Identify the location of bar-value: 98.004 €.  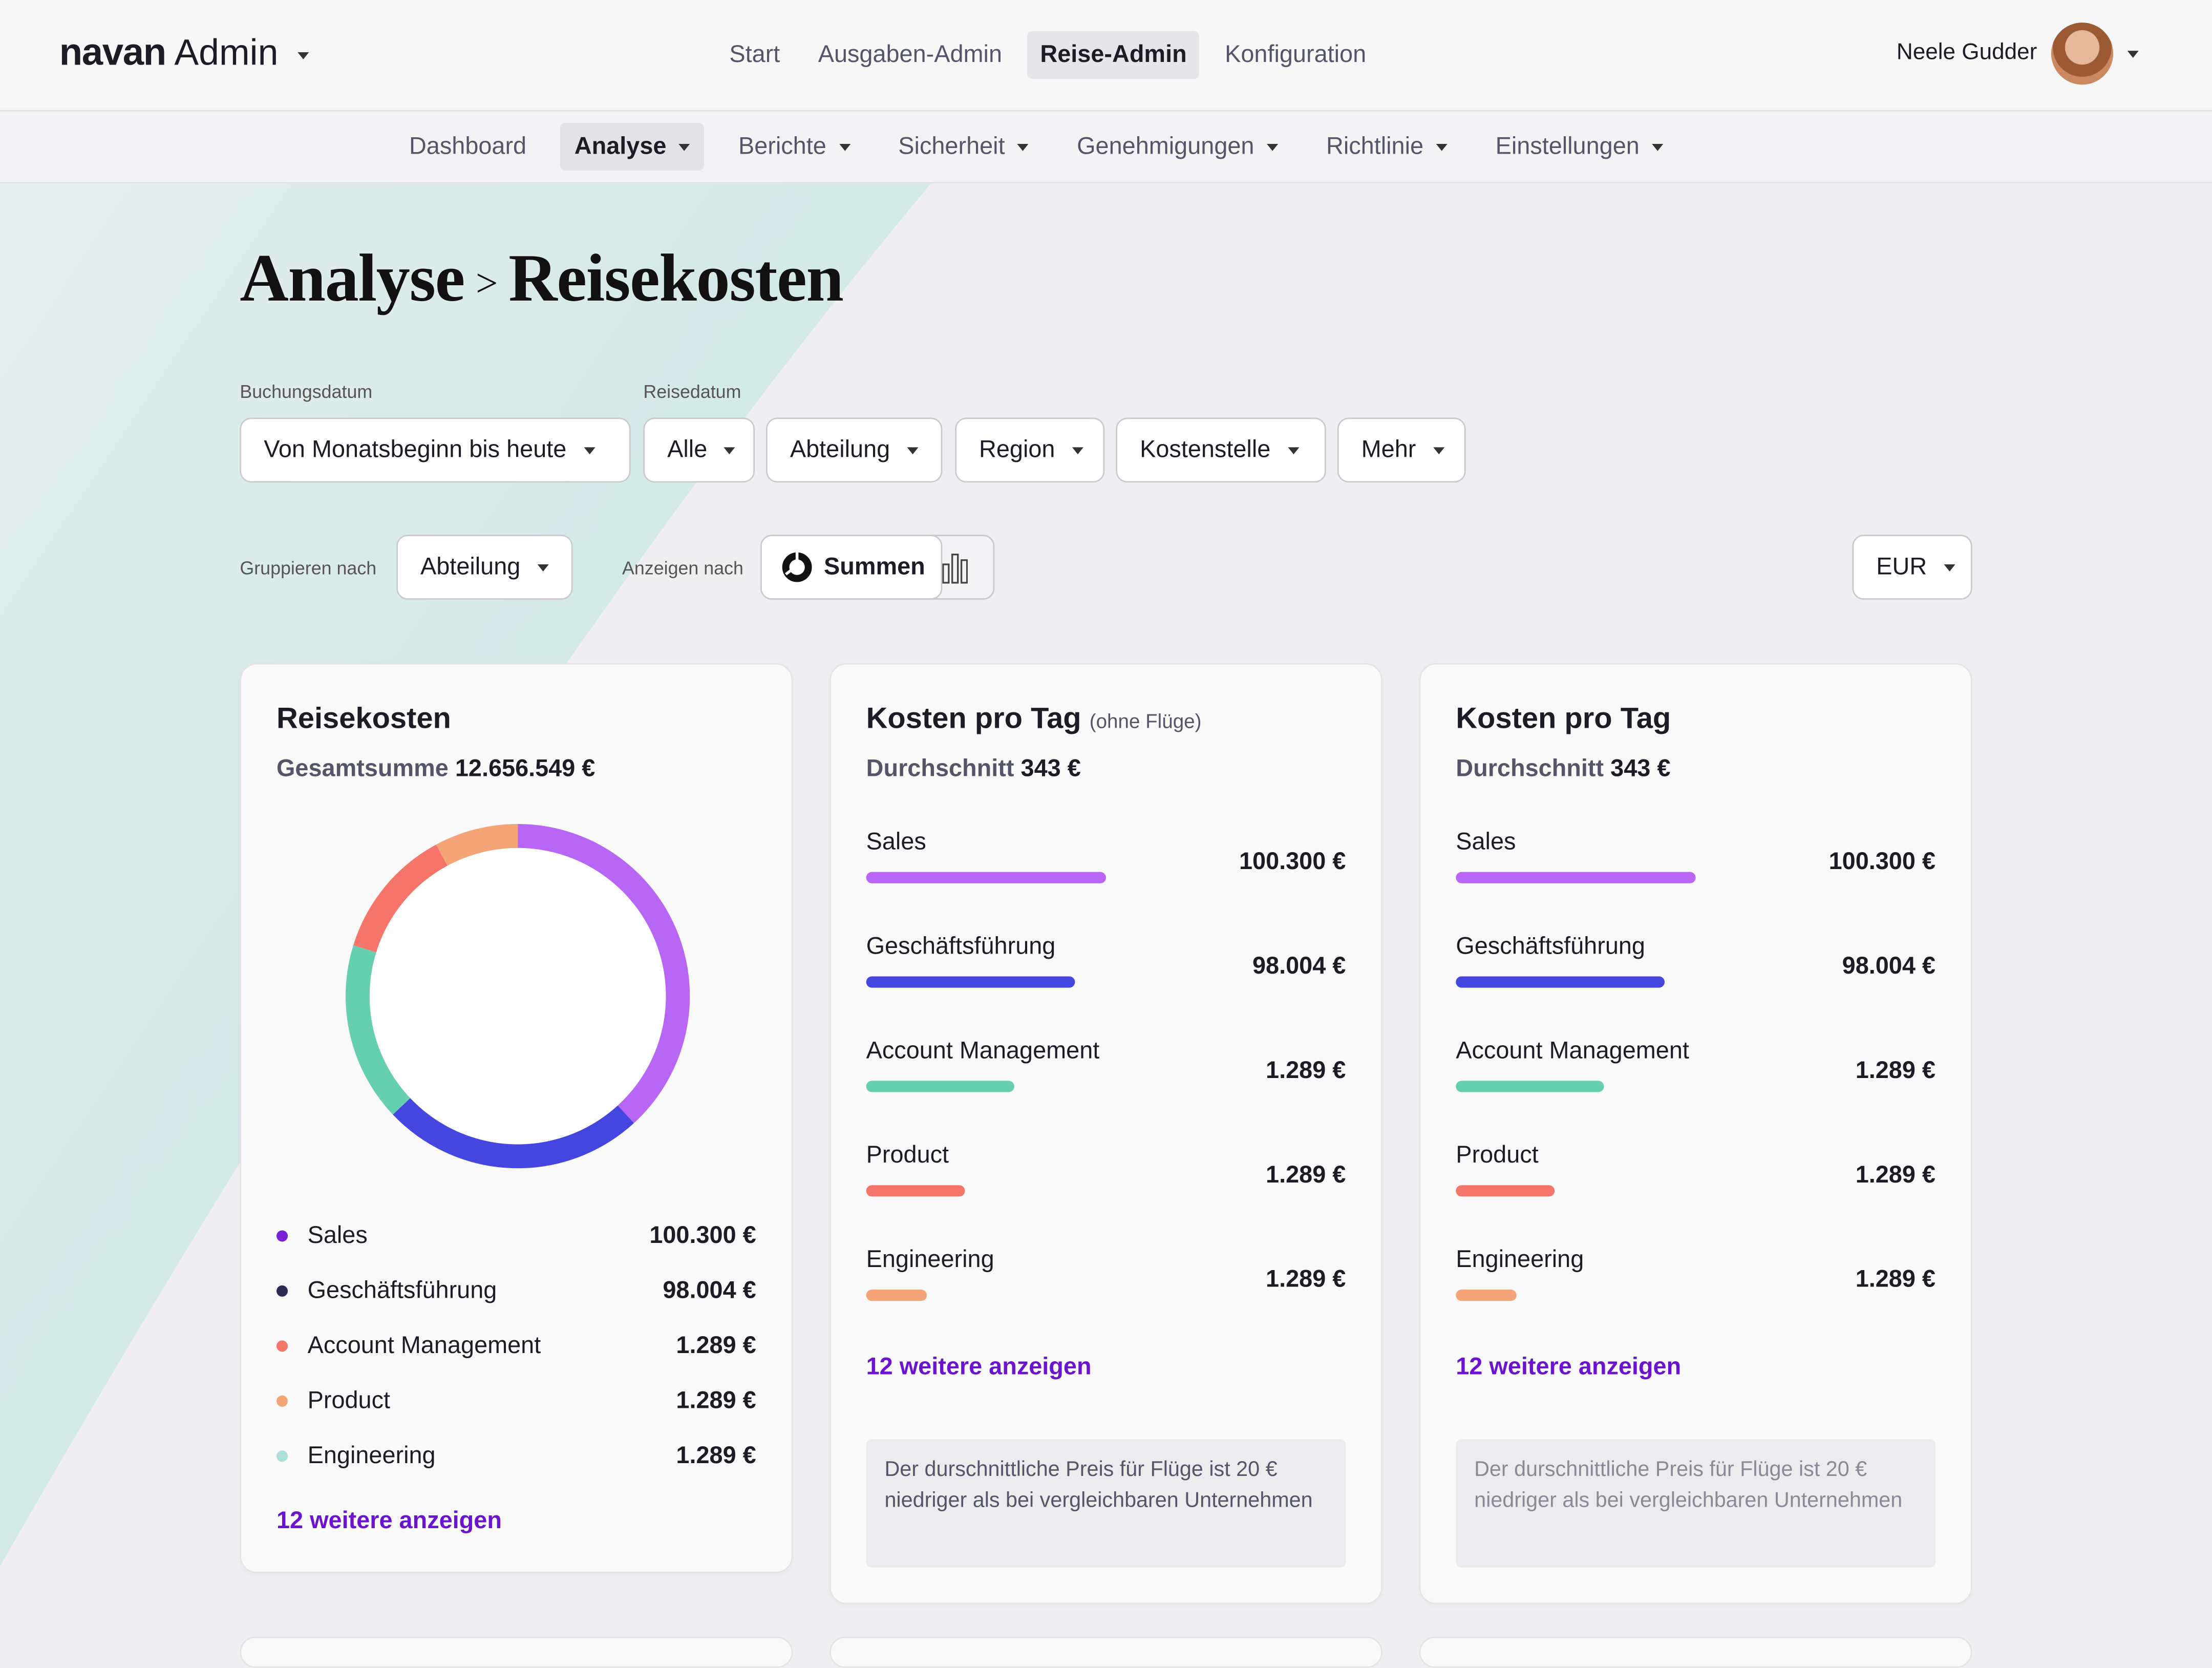
(1299, 966).